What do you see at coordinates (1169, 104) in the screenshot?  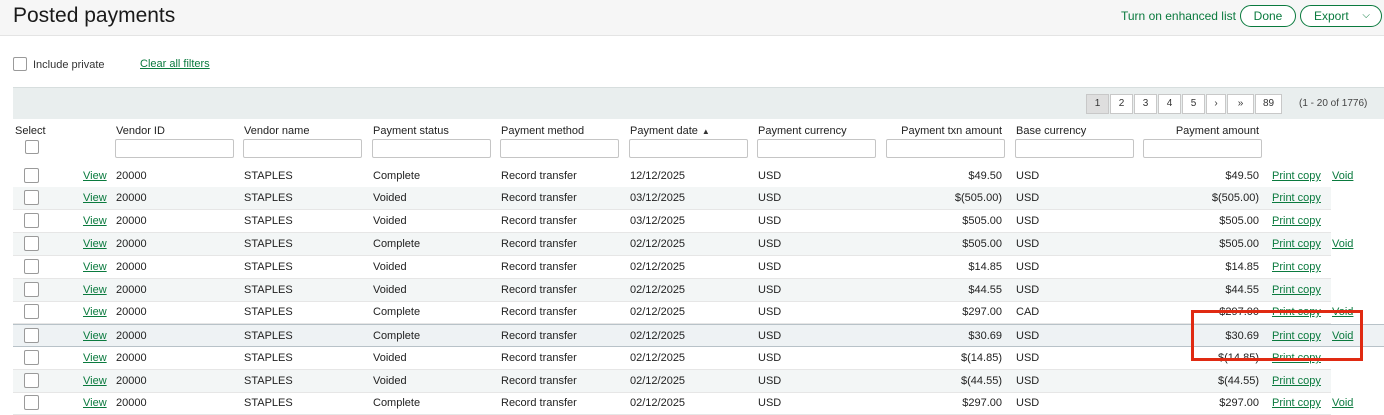 I see `pagination-button-4: 4` at bounding box center [1169, 104].